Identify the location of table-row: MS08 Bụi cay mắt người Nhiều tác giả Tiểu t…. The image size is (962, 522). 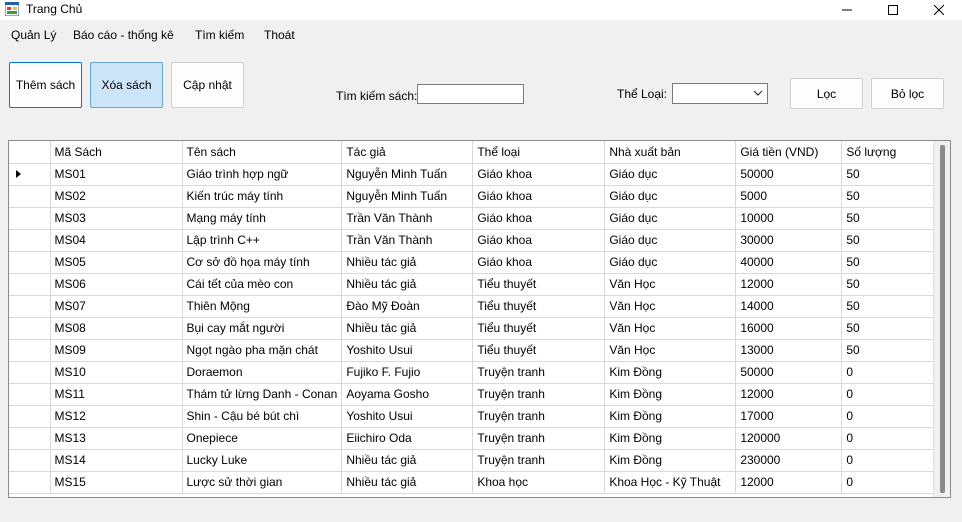
(472, 328).